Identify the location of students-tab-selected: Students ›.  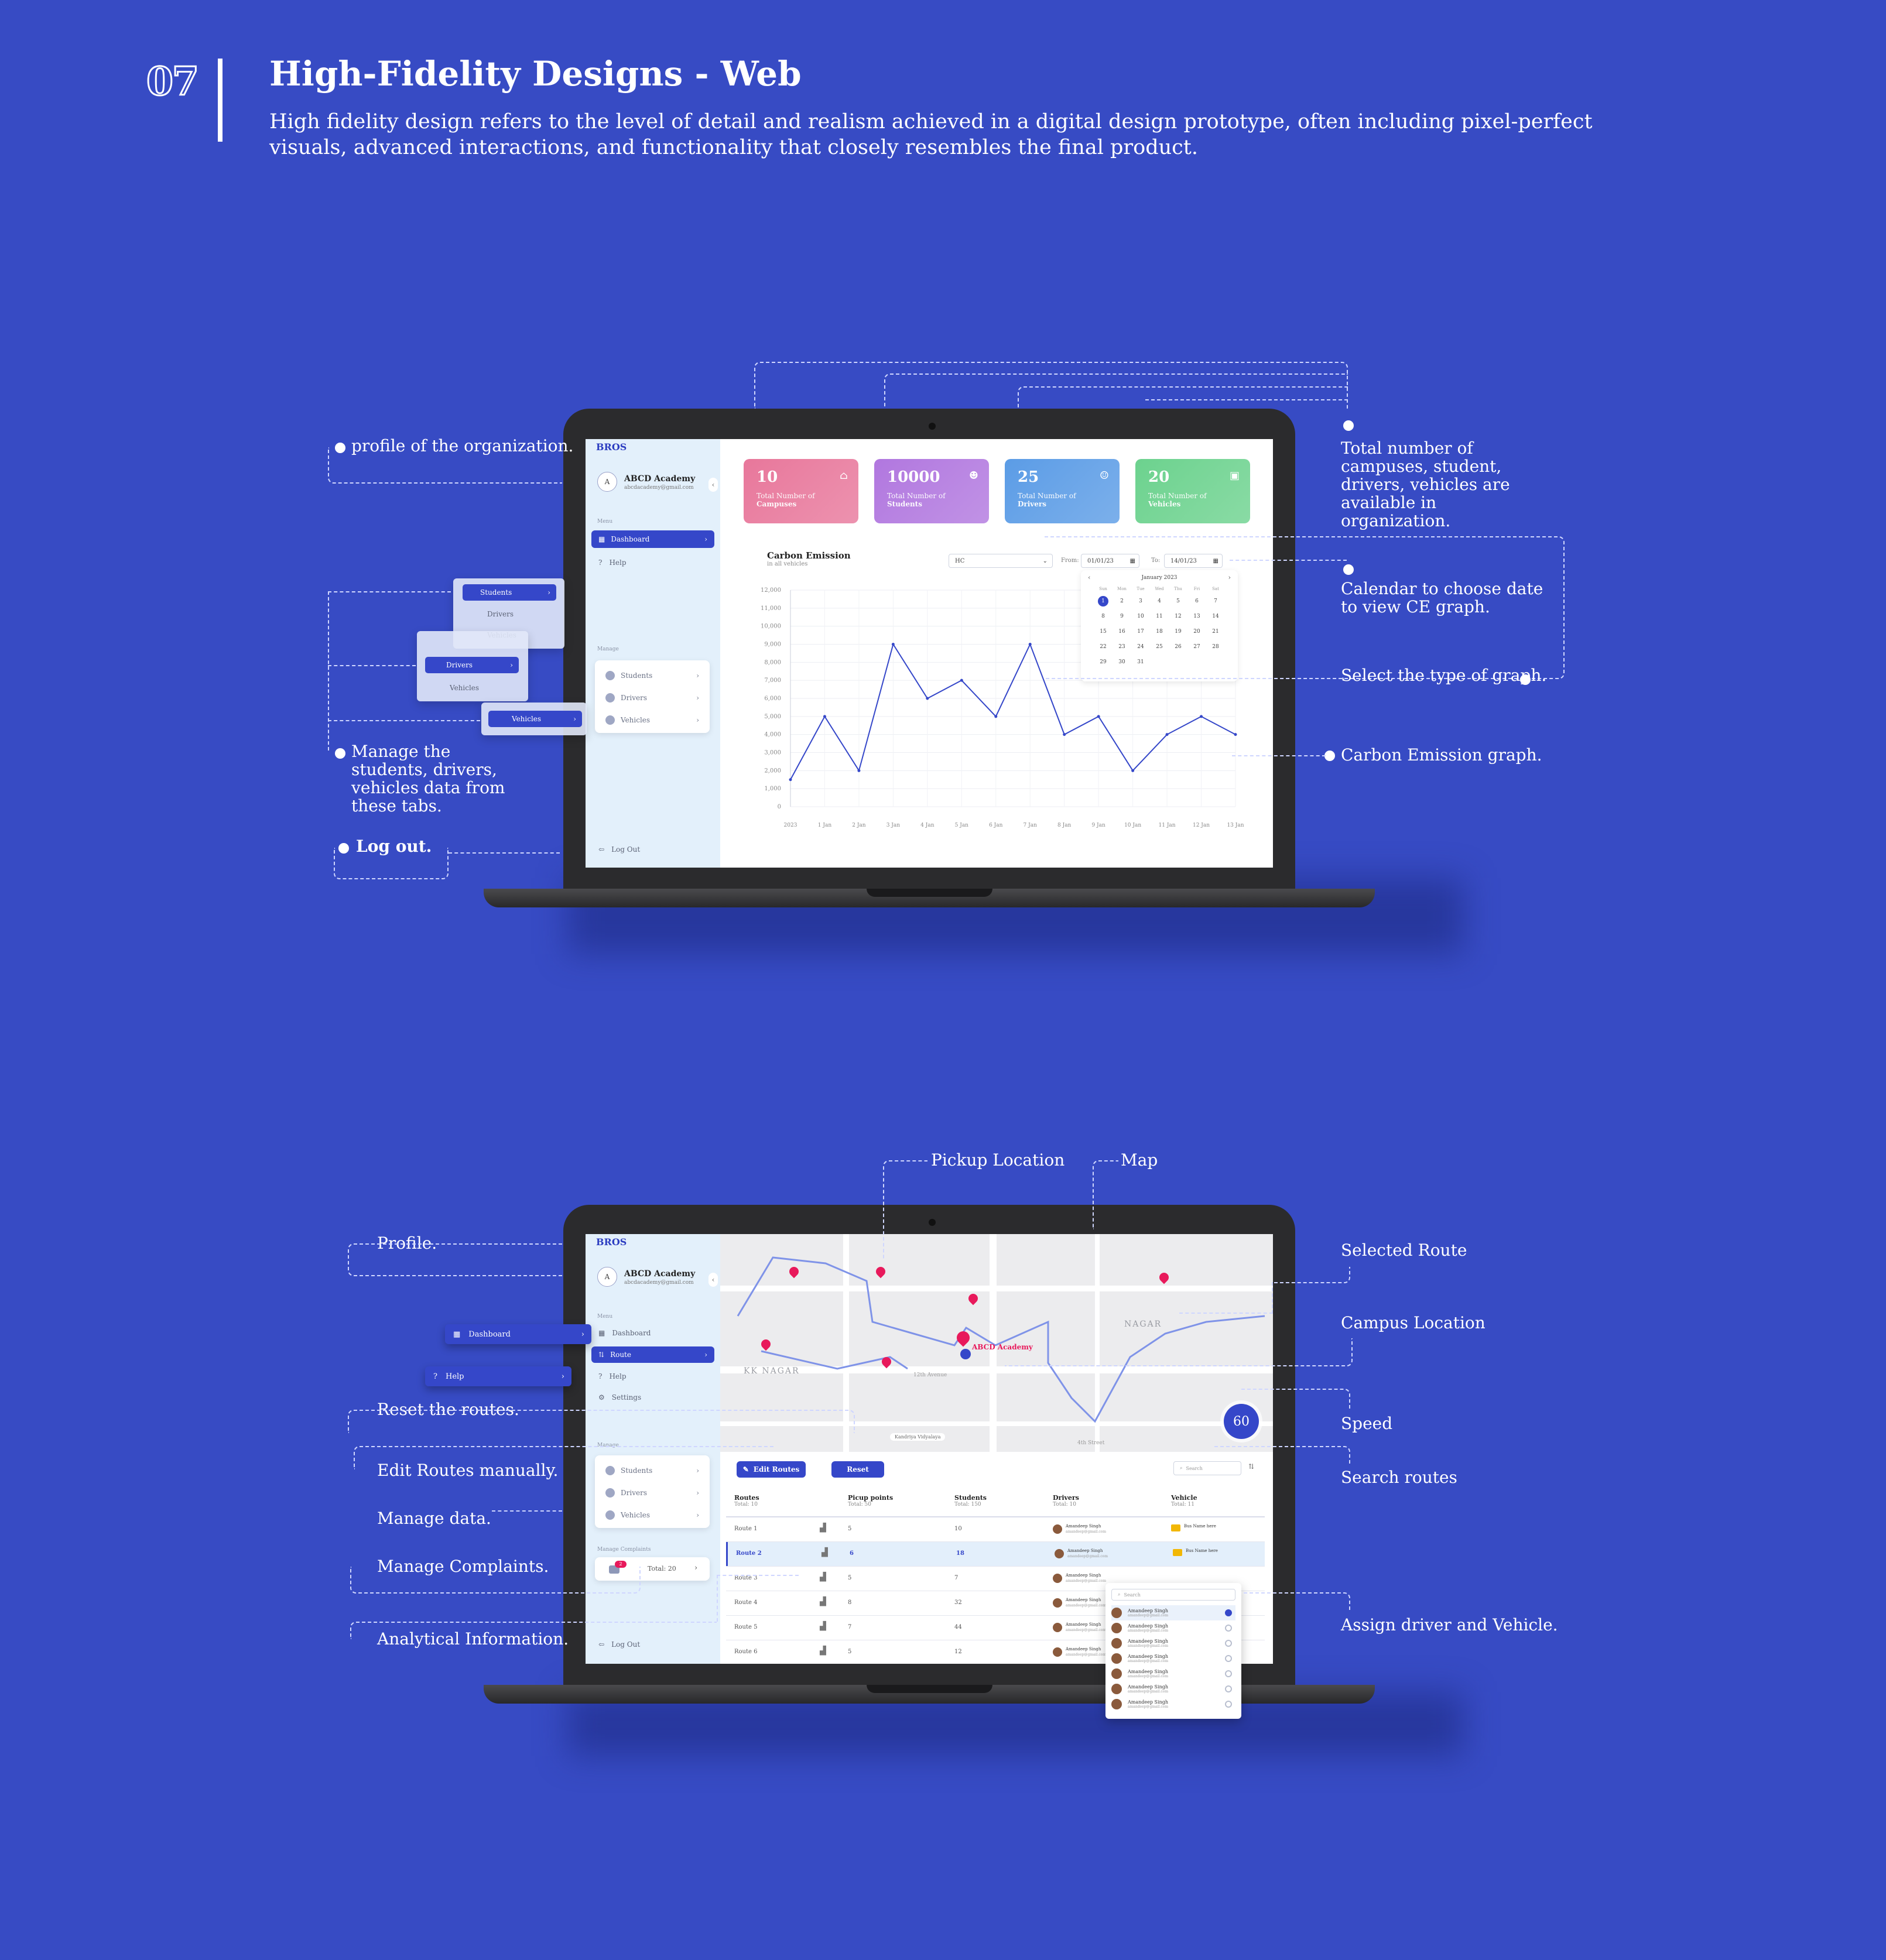
(509, 592).